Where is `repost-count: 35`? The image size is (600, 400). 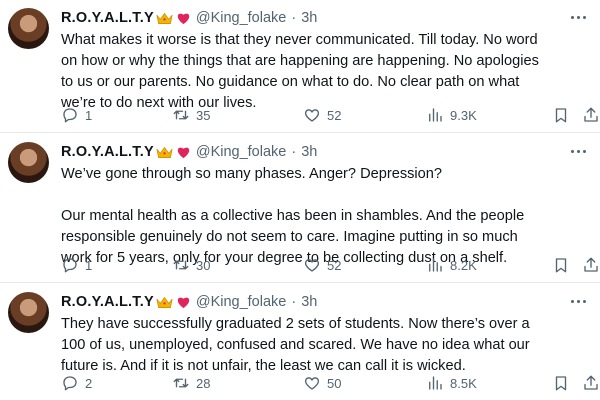
repost-count: 35 is located at coordinates (203, 115).